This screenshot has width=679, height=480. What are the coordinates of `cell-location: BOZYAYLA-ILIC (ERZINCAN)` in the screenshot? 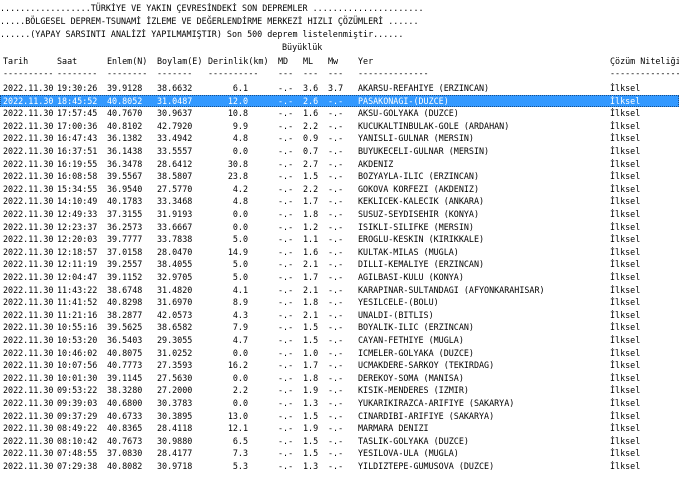 It's located at (419, 176).